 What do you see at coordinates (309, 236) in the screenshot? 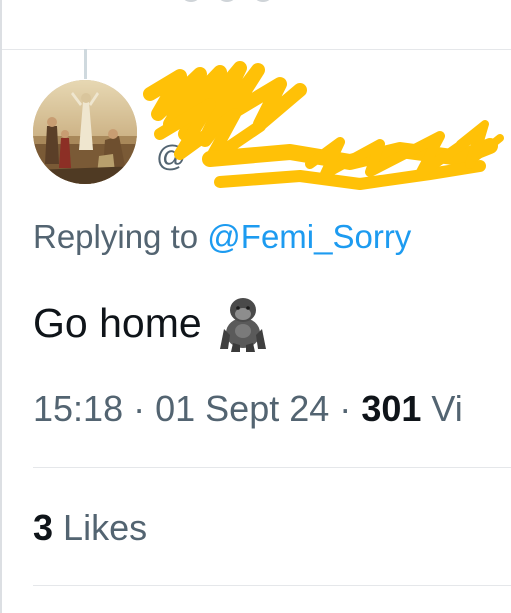
I see `replying-to-link: @Femi_Sorry` at bounding box center [309, 236].